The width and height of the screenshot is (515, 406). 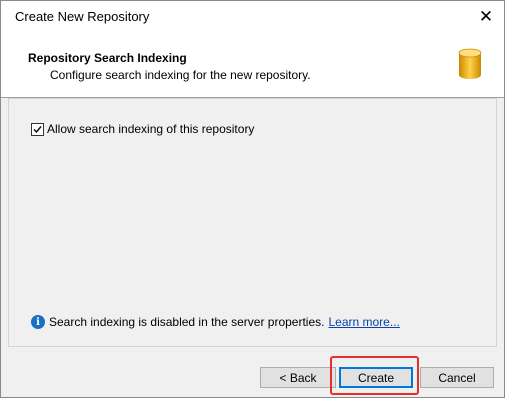 What do you see at coordinates (151, 129) in the screenshot?
I see `allow-indexing-label: Allow search indexing of this repository` at bounding box center [151, 129].